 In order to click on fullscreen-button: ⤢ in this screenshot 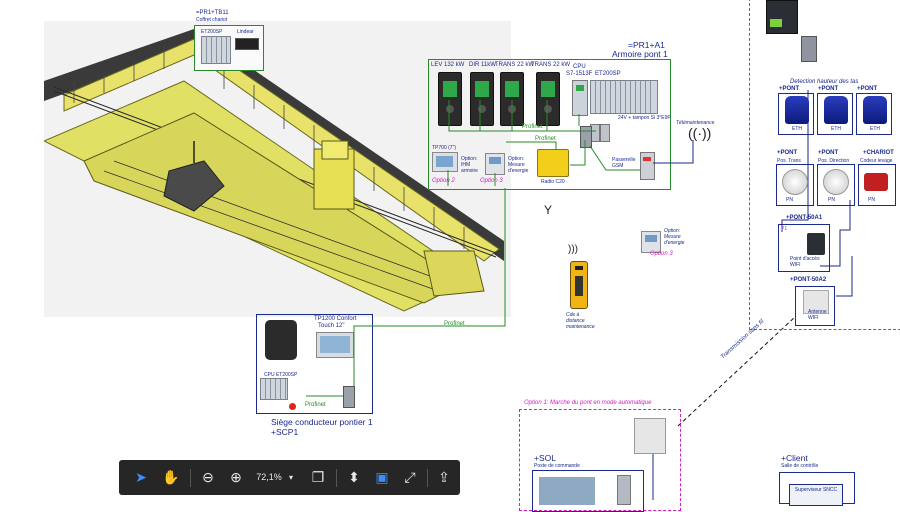, I will do `click(410, 477)`.